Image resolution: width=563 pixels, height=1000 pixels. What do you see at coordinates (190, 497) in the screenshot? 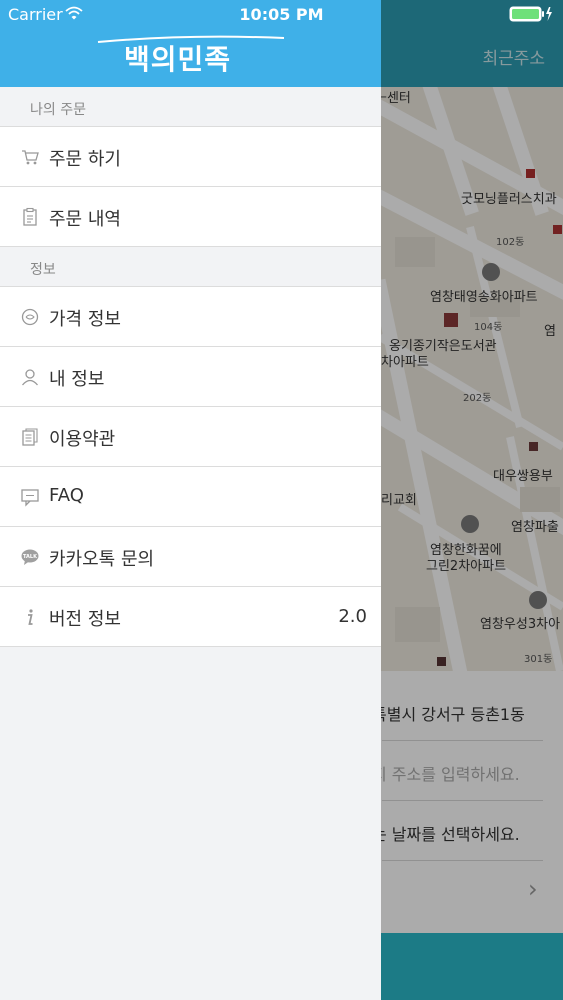
I see `menu-item-faq: FAQ` at bounding box center [190, 497].